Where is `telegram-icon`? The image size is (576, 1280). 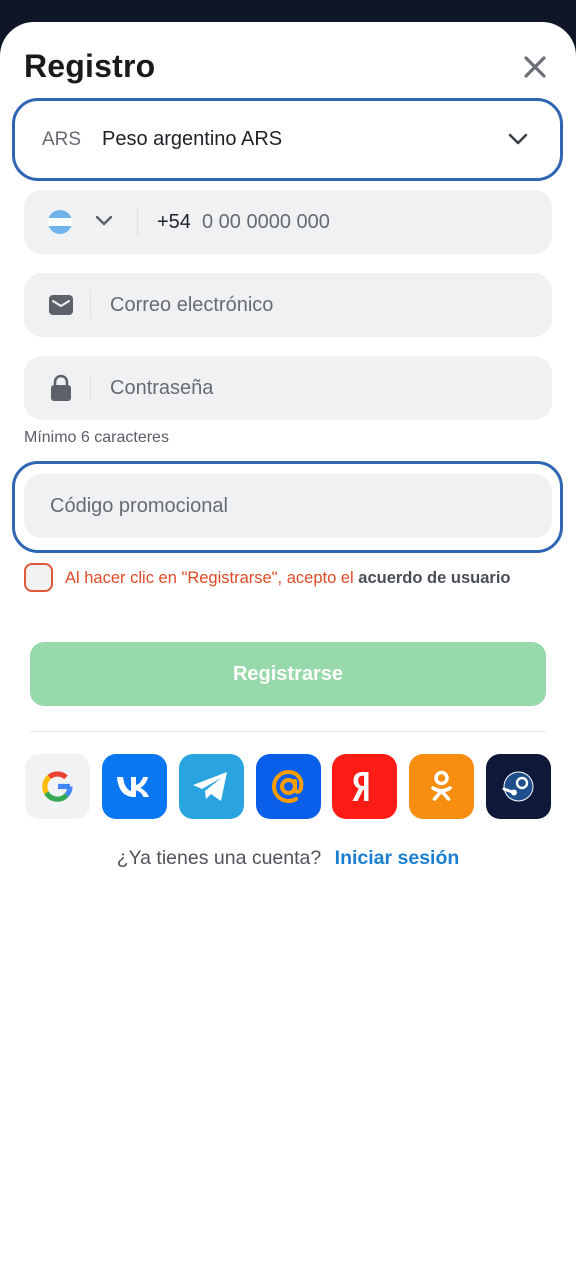
telegram-icon is located at coordinates (210, 786).